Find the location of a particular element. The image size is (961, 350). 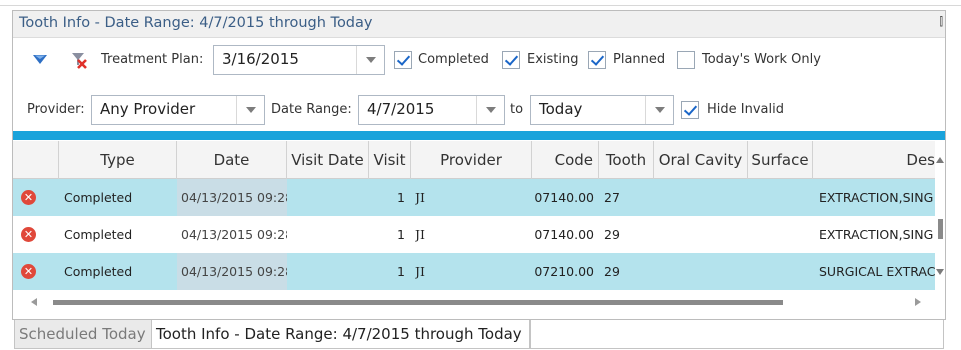

column-header-status is located at coordinates (36, 160).